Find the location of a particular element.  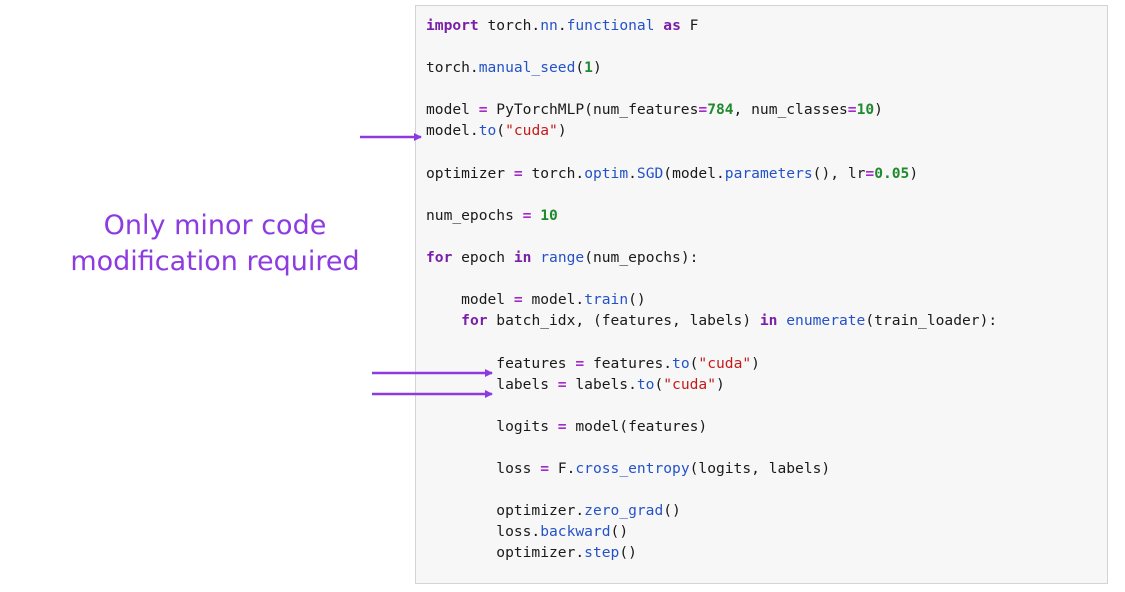

code-line: model.to("cuda") is located at coordinates (711, 130).